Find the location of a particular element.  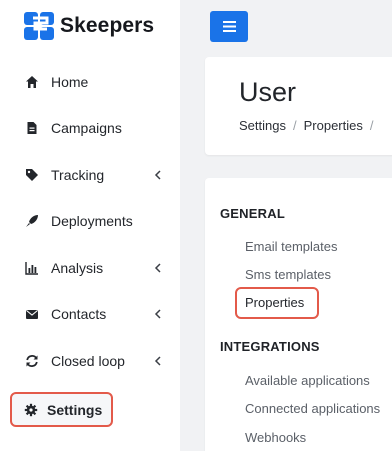

sidebar-item-campaigns: Campaigns is located at coordinates (90, 128).